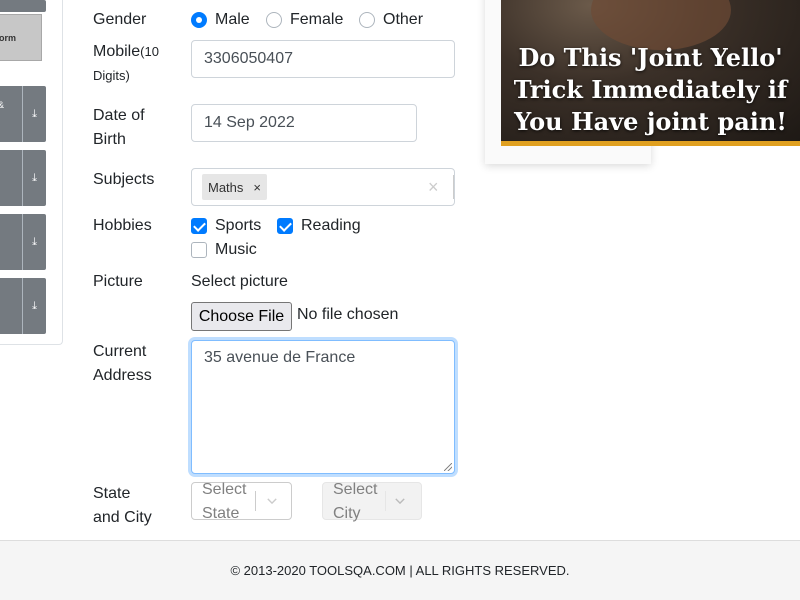 This screenshot has width=800, height=600. I want to click on hobbies-label: Hobbies, so click(122, 225).